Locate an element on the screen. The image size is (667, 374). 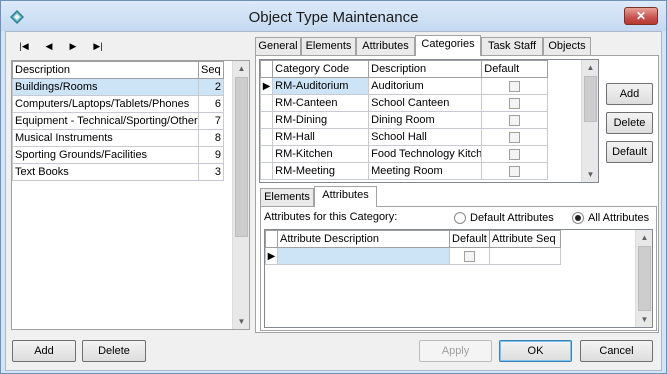
sub-tab-strip: Elements Attributes is located at coordinates (330, 196).